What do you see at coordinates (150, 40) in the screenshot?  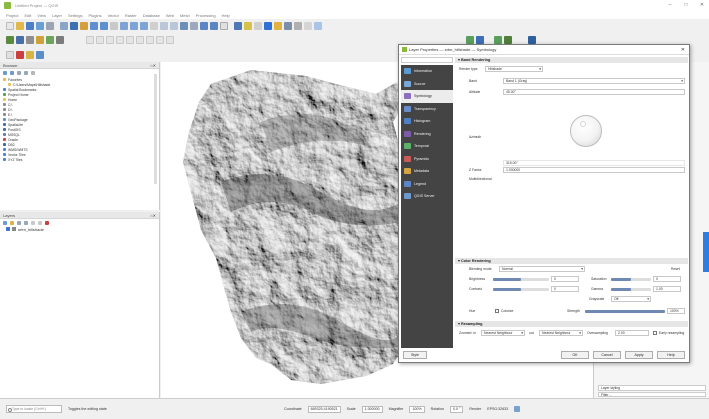 I see `undo-icon` at bounding box center [150, 40].